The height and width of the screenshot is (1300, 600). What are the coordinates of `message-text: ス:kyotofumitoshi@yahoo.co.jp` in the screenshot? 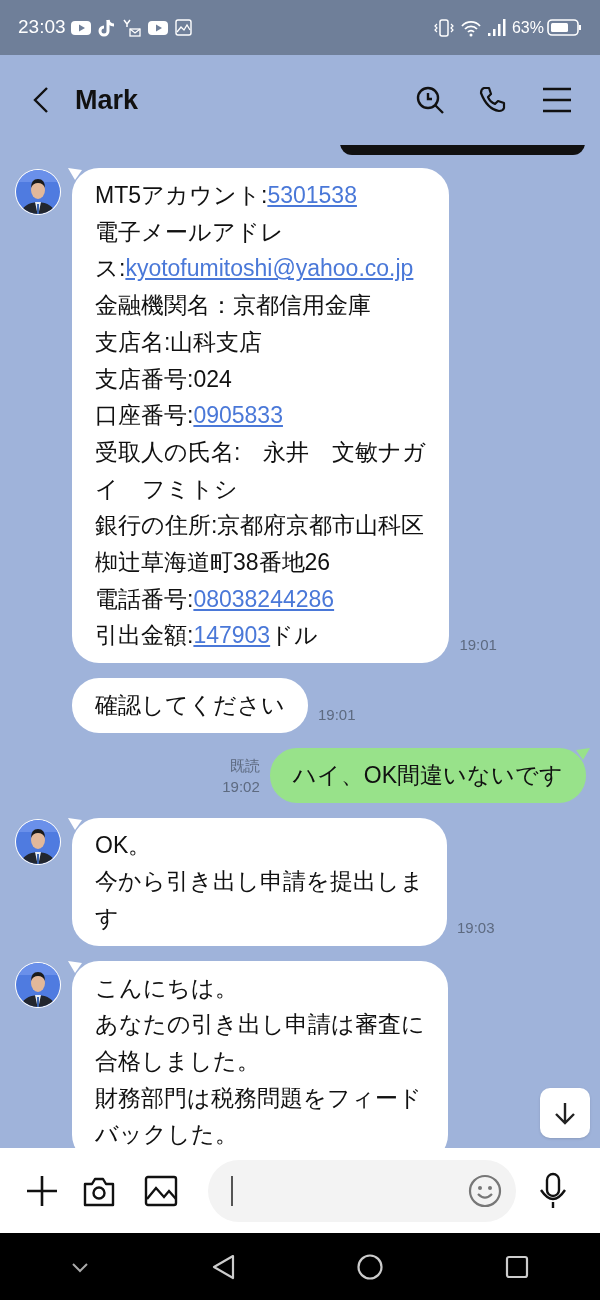 It's located at (255, 269).